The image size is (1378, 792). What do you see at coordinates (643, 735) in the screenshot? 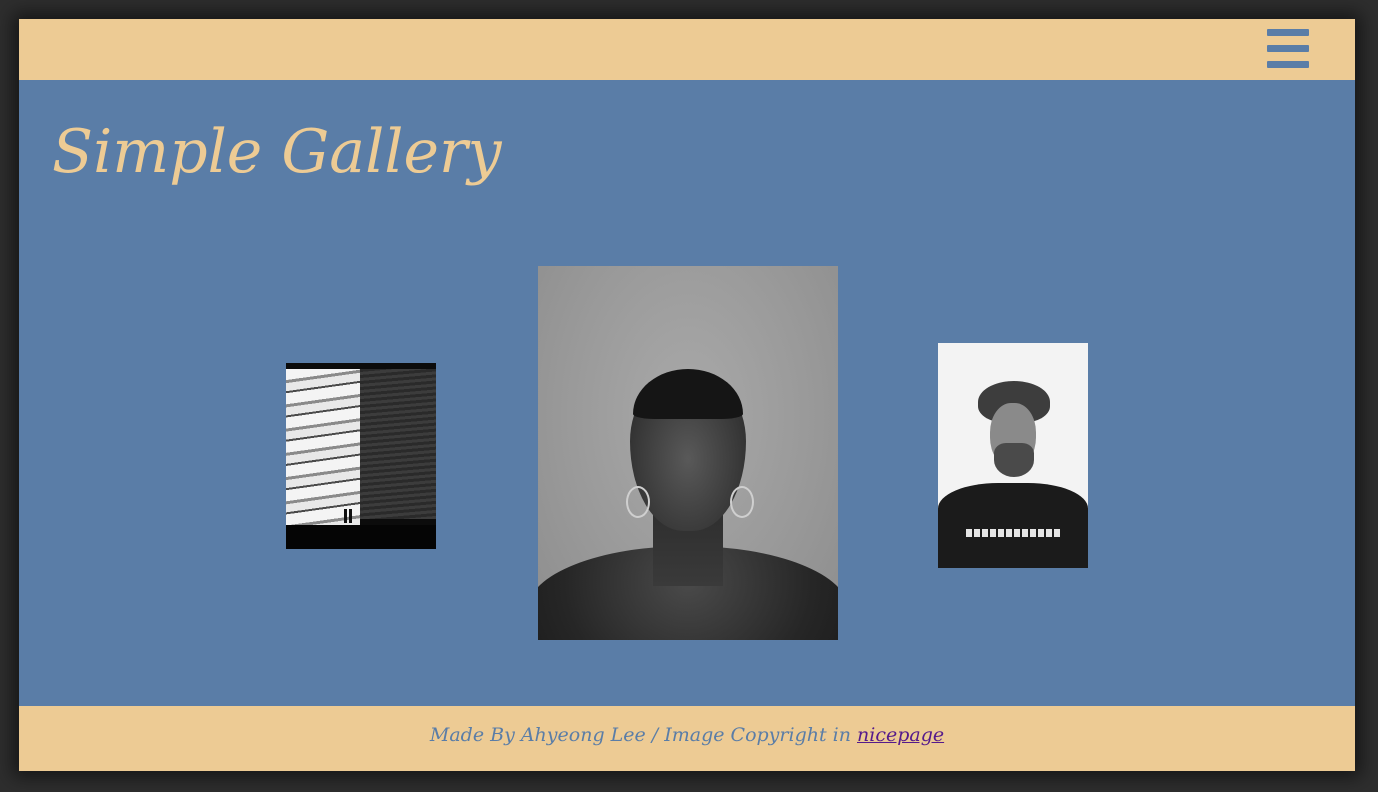
I see `footer-credit-text: Made By Ahyeong Lee / Image Copyright in` at bounding box center [643, 735].